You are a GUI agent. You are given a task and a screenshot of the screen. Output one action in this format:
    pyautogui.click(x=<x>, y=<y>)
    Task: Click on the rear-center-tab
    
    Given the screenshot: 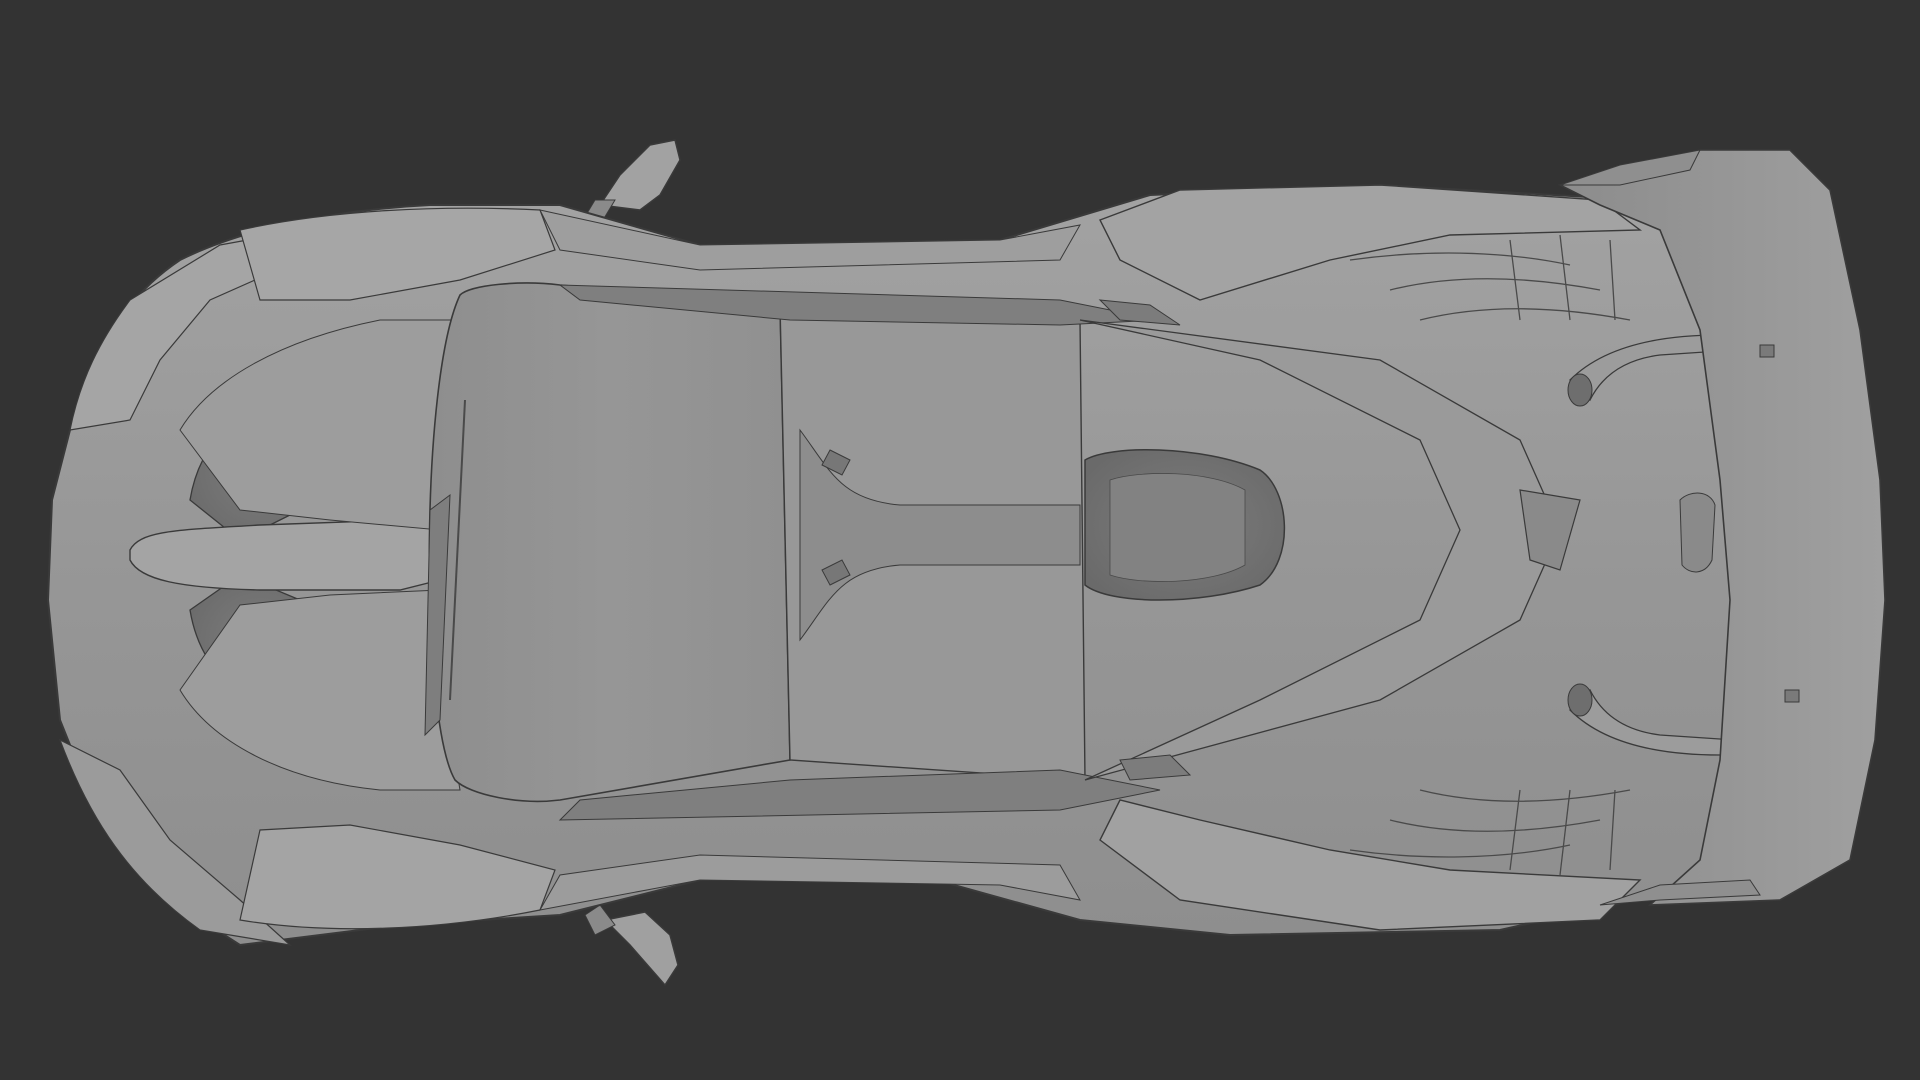 What is the action you would take?
    pyautogui.click(x=1697, y=532)
    